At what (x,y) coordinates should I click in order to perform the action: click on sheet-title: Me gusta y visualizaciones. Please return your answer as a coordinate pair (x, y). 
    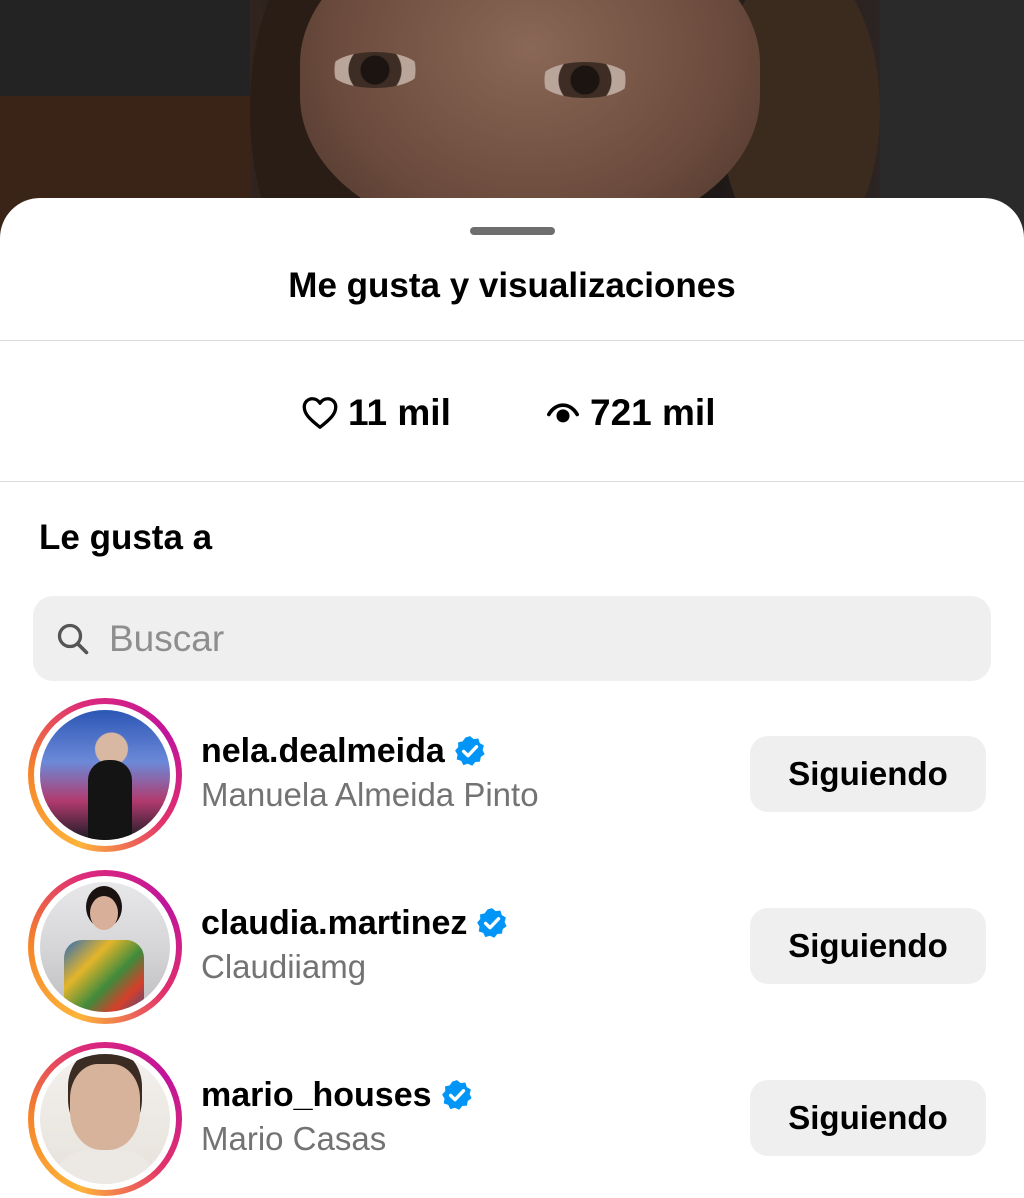
    Looking at the image, I should click on (512, 285).